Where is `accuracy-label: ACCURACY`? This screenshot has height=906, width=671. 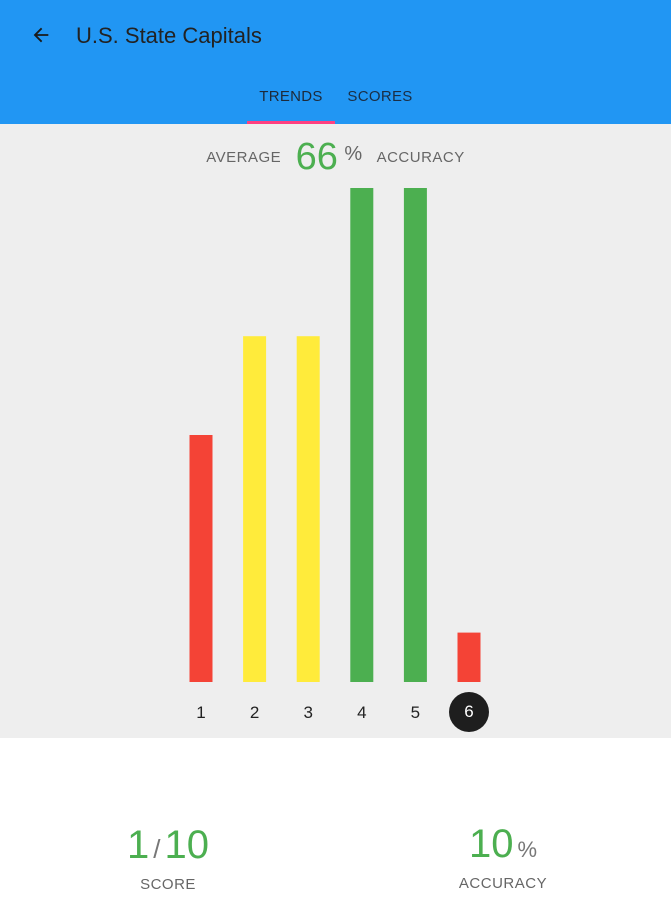
accuracy-label: ACCURACY is located at coordinates (503, 883).